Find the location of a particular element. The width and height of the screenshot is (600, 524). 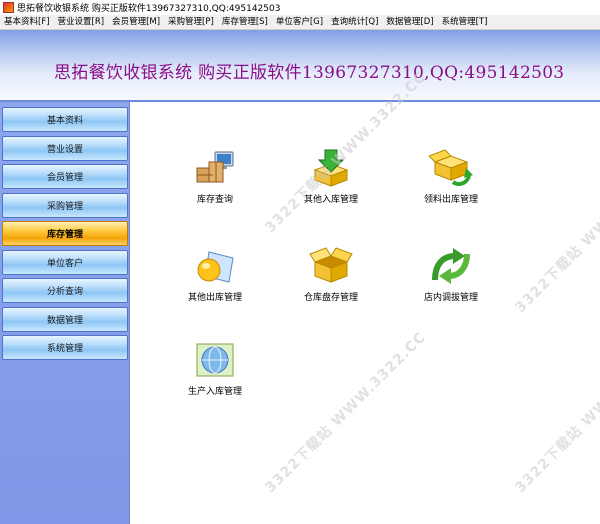

sidebar-item-unit-customers: 单位客户 is located at coordinates (65, 262).